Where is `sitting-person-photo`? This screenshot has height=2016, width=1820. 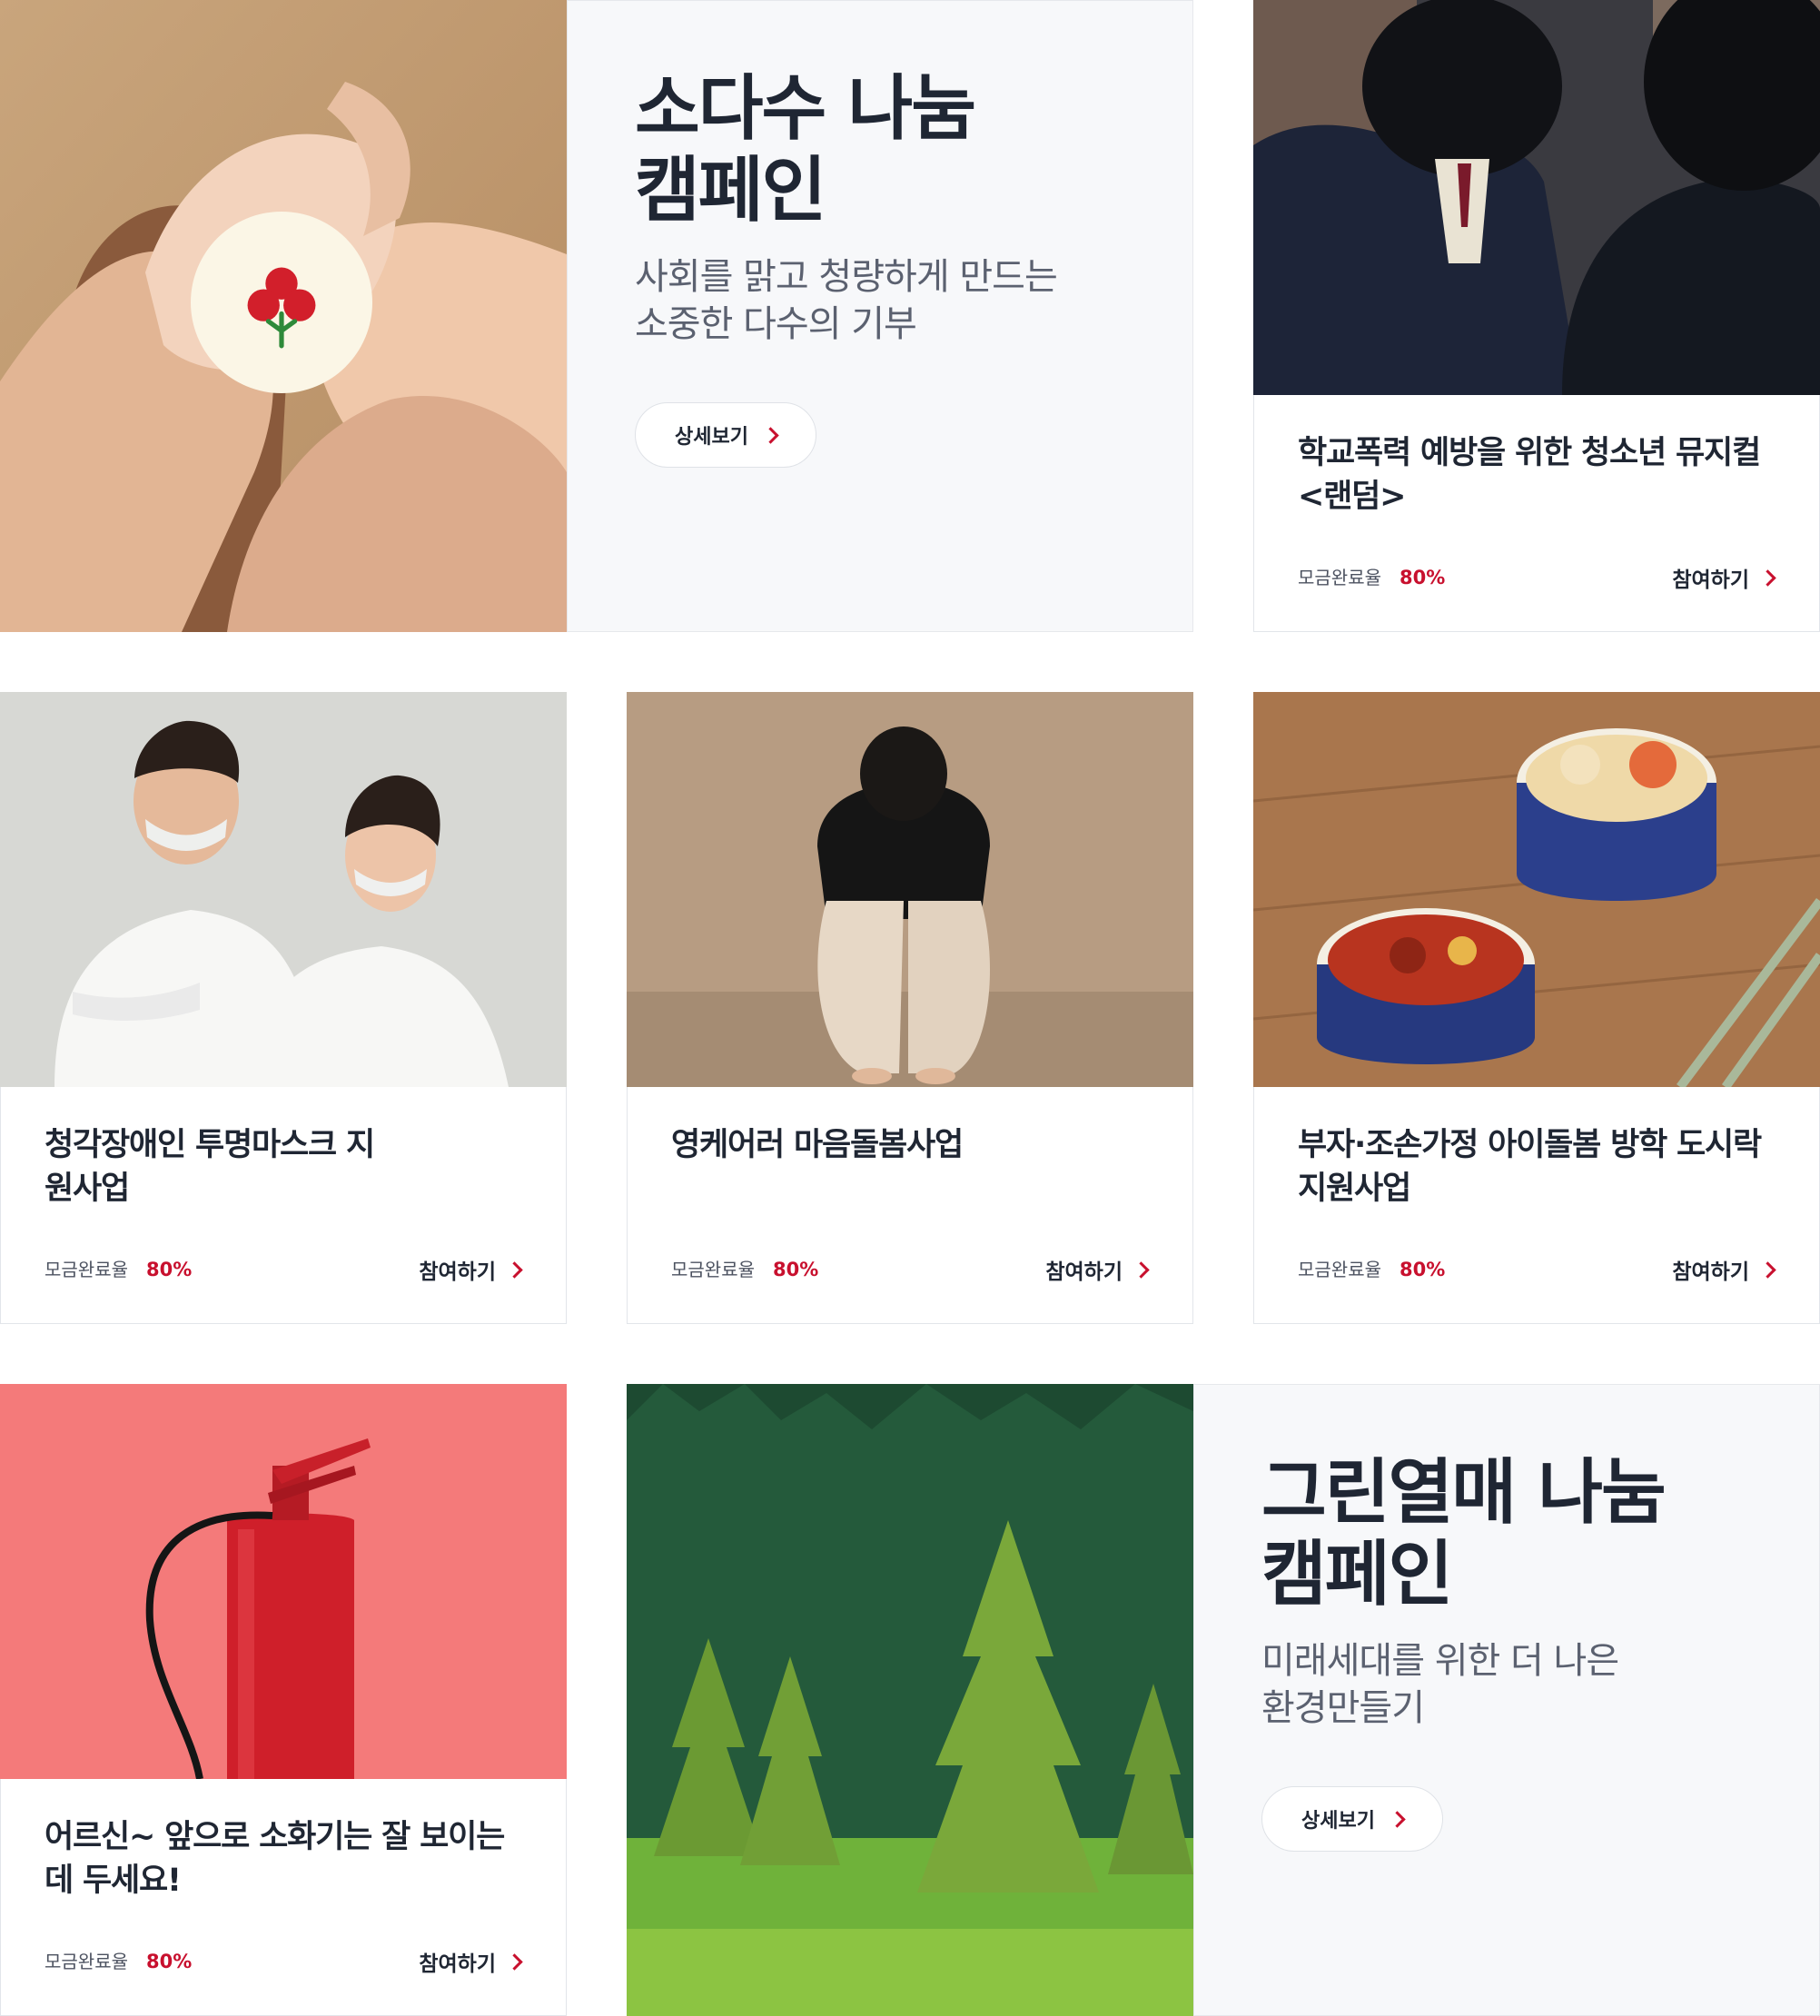
sitting-person-photo is located at coordinates (910, 890).